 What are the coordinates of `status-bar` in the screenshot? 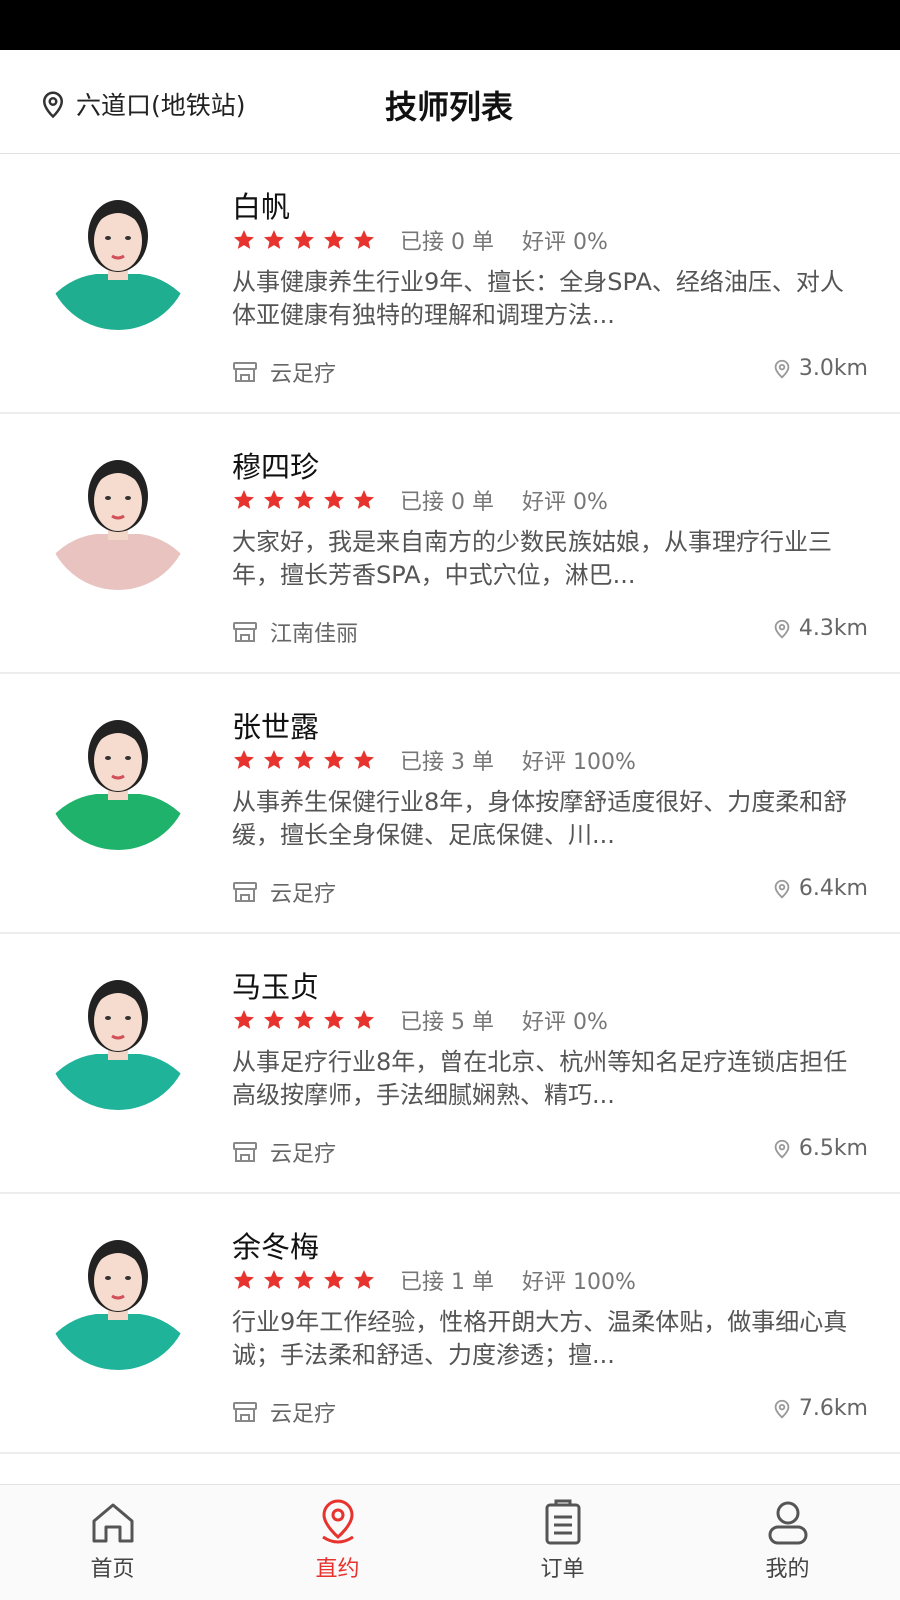 It's located at (450, 25).